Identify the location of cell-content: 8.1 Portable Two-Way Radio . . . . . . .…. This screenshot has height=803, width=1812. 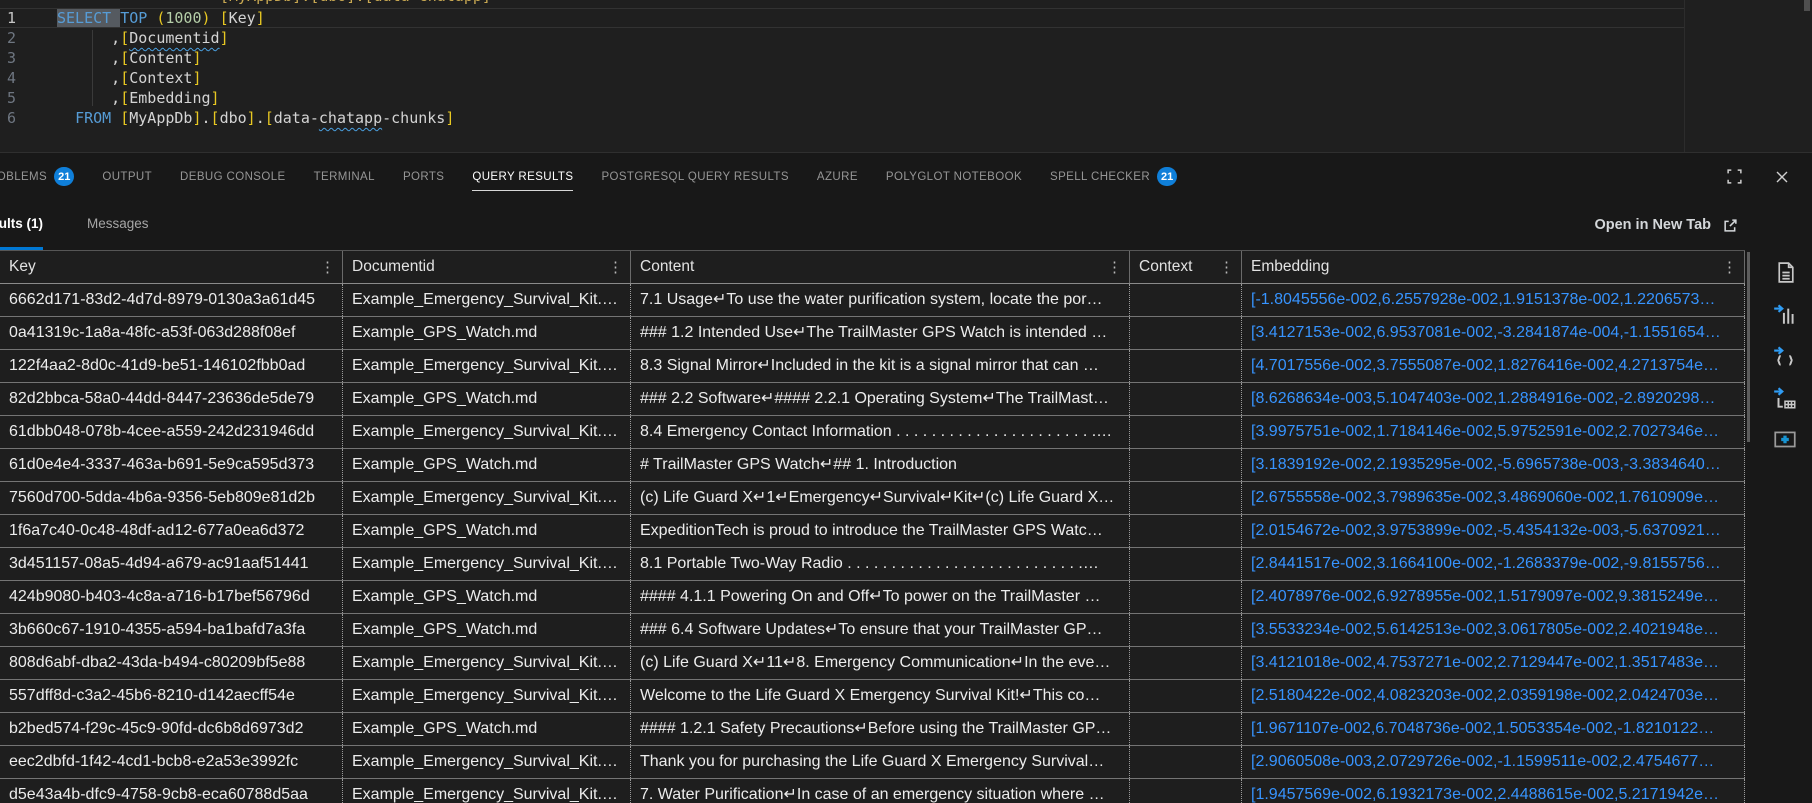
(880, 564).